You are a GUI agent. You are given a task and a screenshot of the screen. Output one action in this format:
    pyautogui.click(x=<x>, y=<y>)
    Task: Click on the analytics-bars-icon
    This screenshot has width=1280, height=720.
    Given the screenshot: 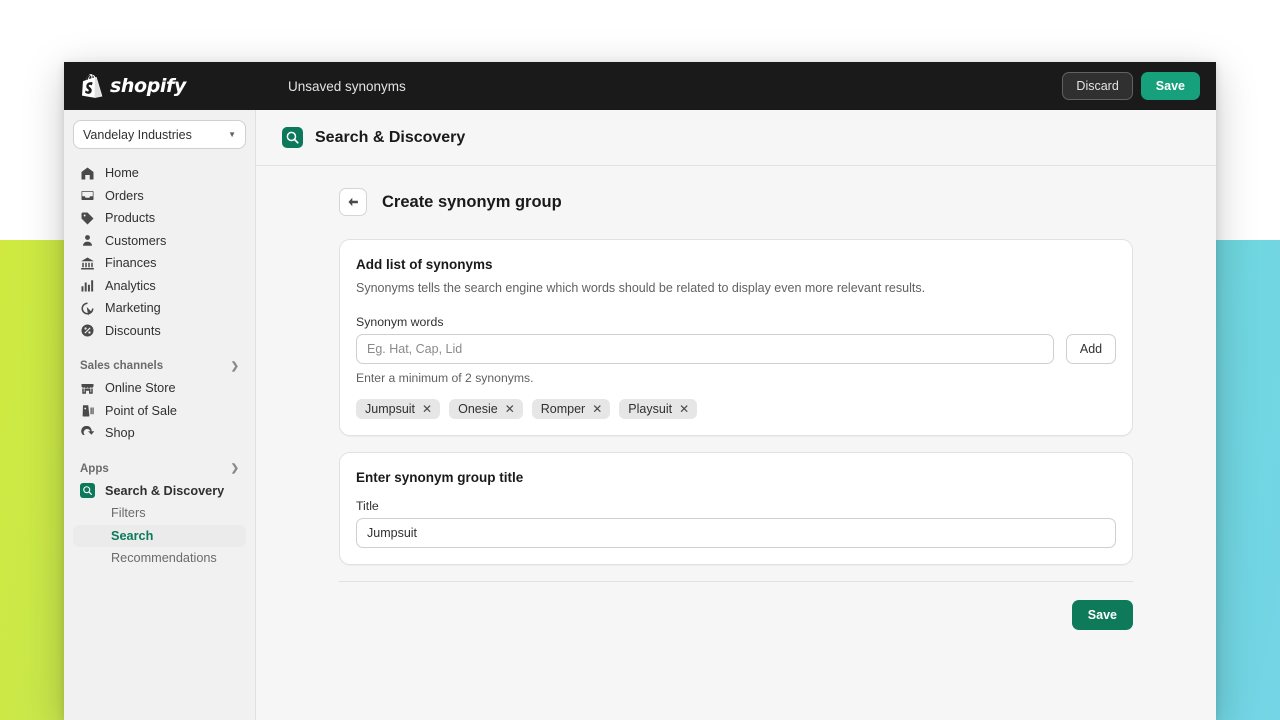 What is the action you would take?
    pyautogui.click(x=87, y=286)
    